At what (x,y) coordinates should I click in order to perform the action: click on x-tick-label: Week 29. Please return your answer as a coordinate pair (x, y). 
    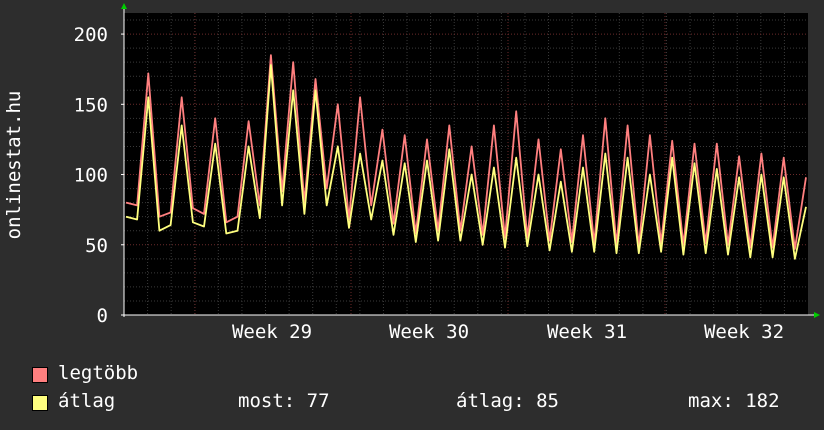
    Looking at the image, I should click on (272, 330).